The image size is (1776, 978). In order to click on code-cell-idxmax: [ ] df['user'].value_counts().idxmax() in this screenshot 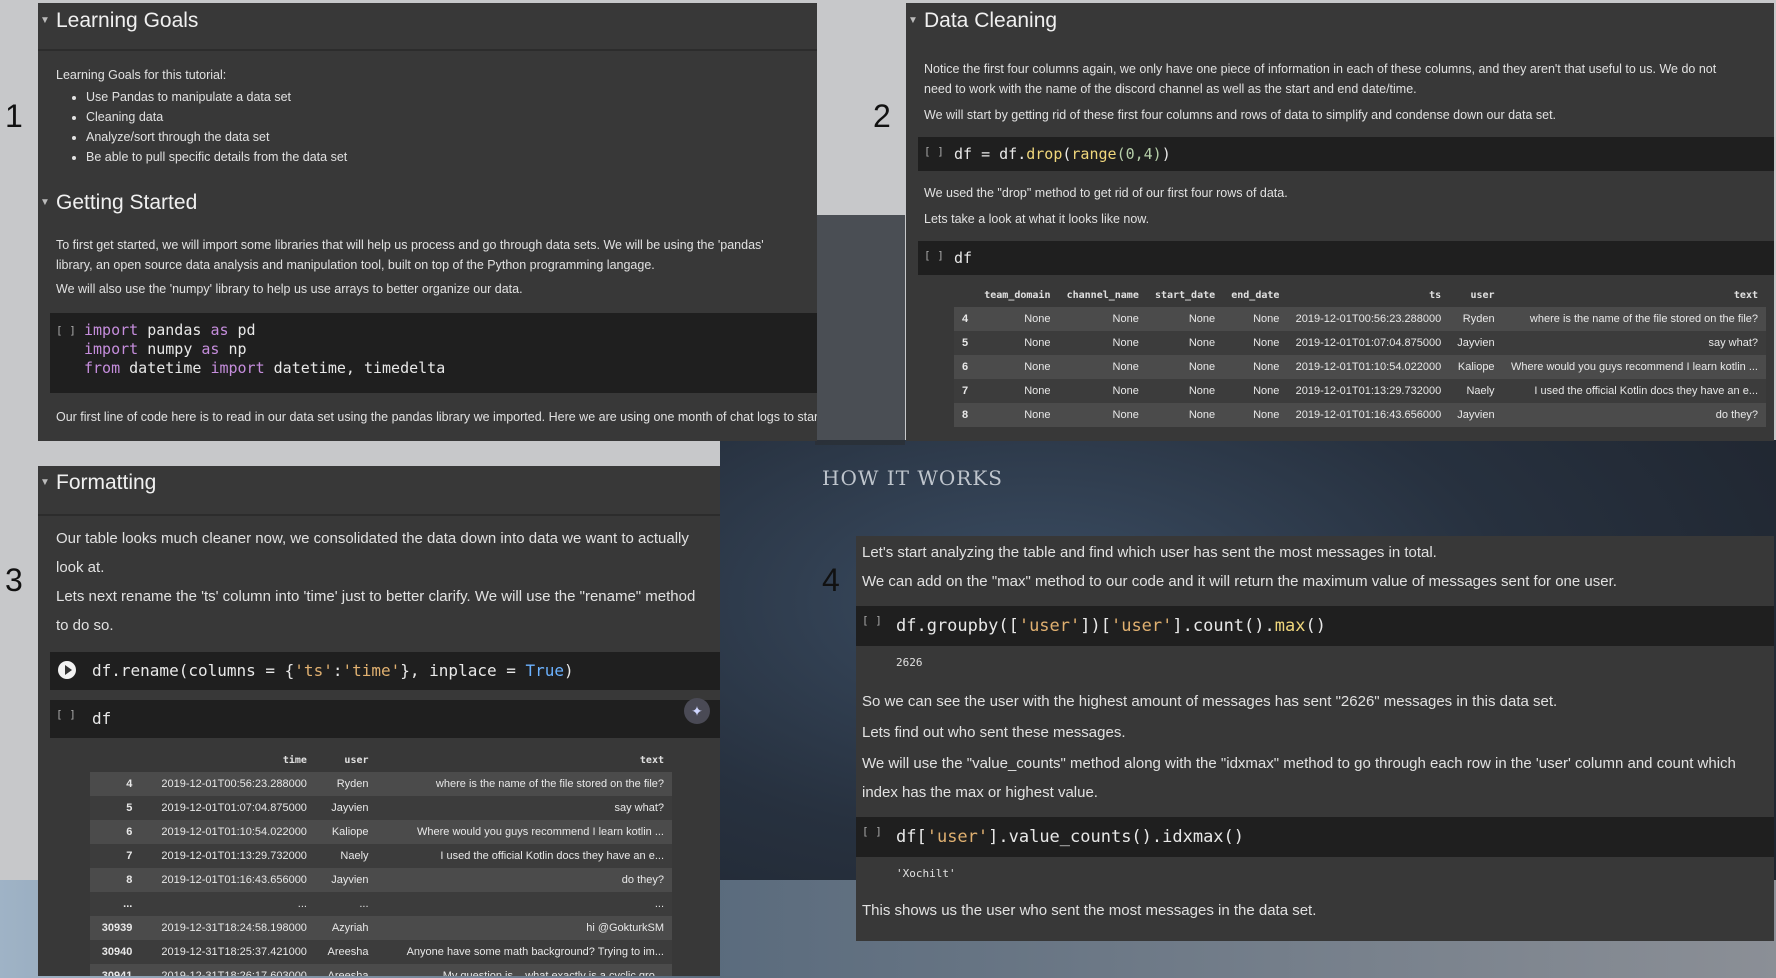, I will do `click(1315, 837)`.